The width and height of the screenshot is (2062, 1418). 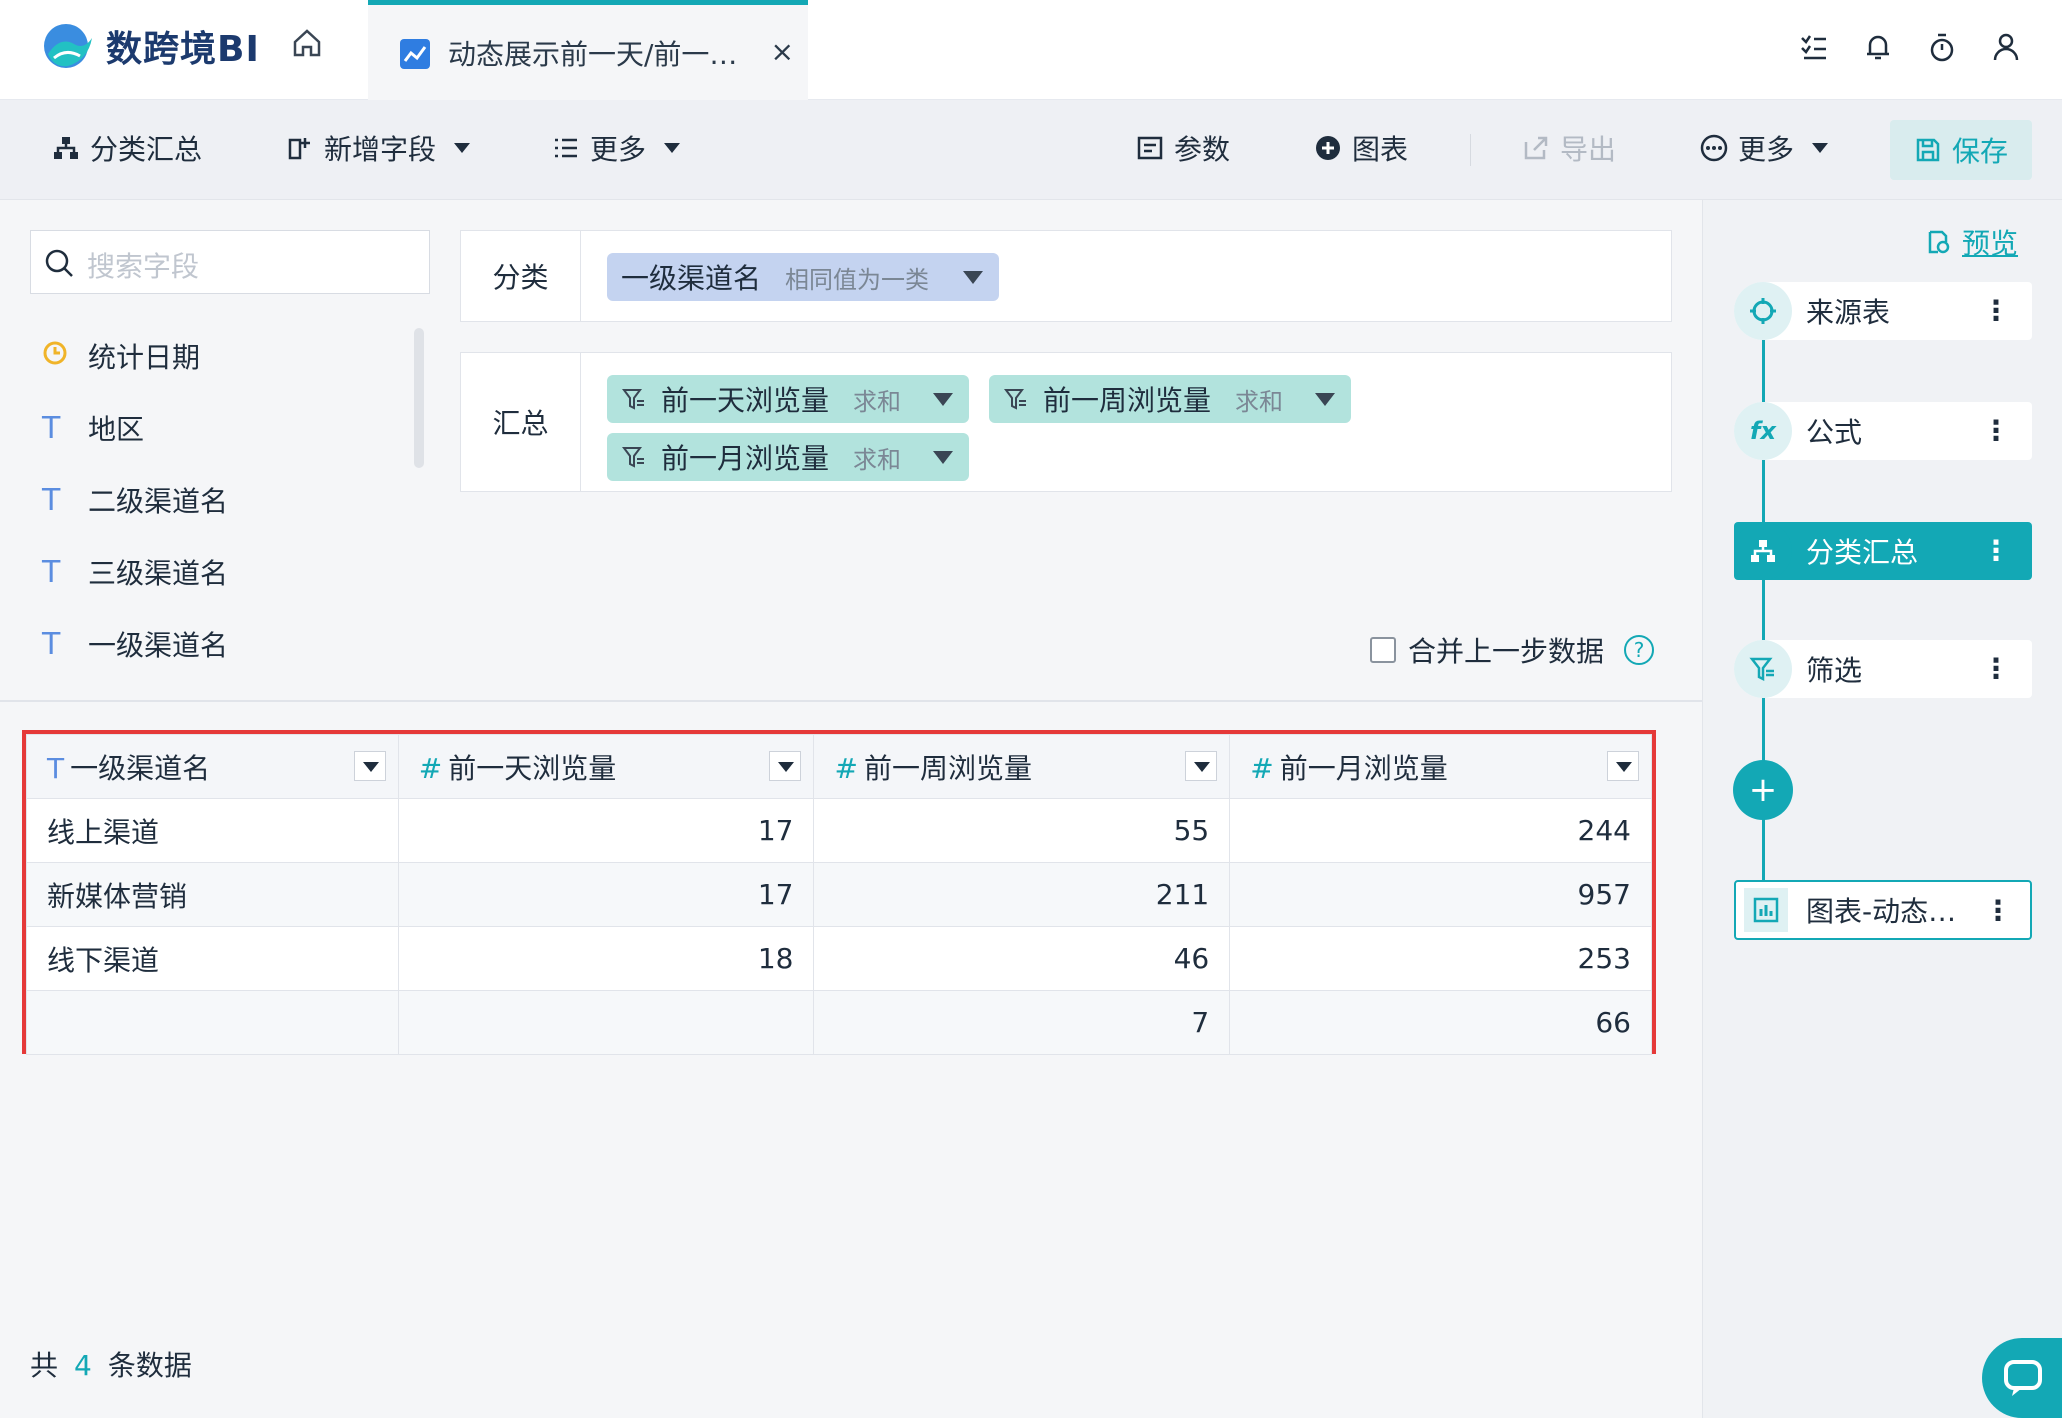 I want to click on field-list-scrollbar, so click(x=419, y=398).